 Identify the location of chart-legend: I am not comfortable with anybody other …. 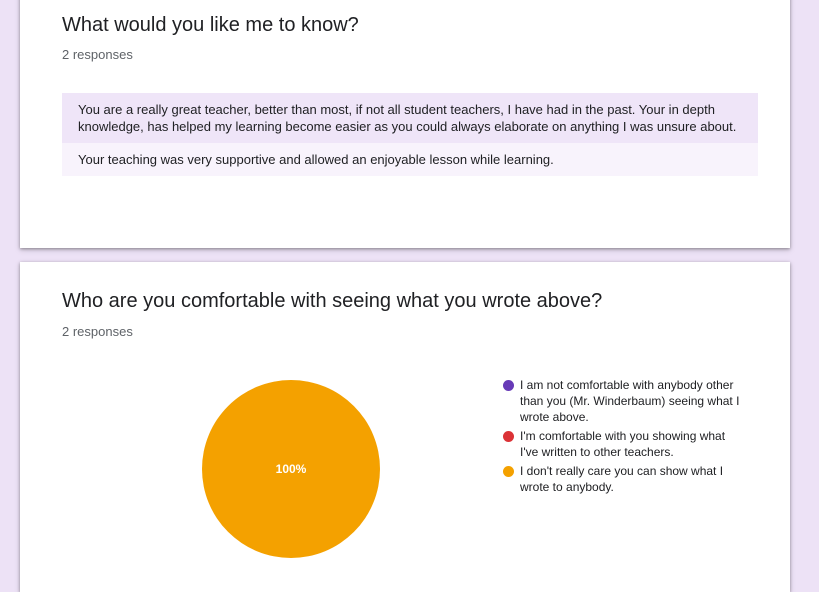
(623, 437).